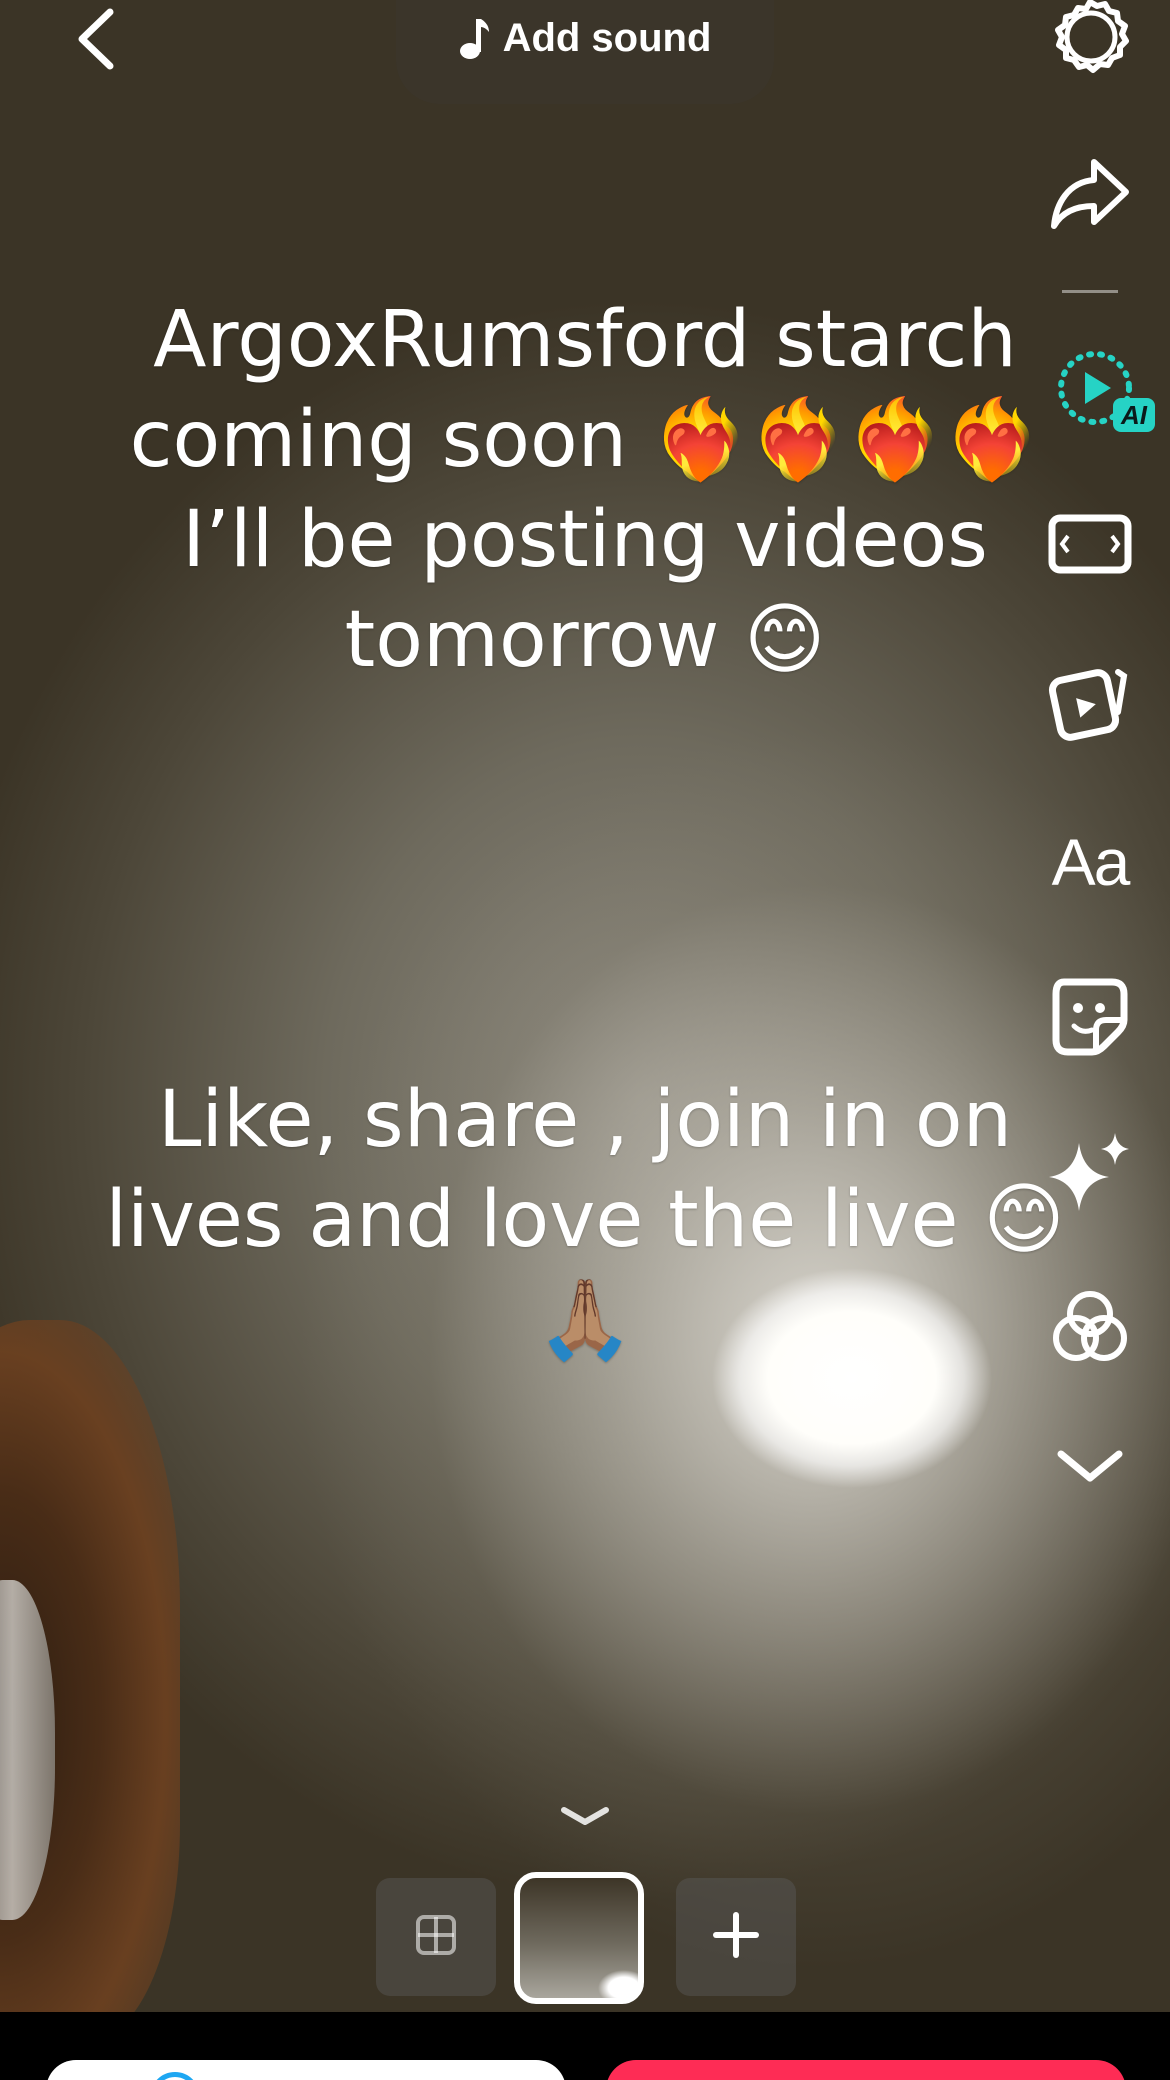  What do you see at coordinates (306, 2070) in the screenshot?
I see `your-story-button` at bounding box center [306, 2070].